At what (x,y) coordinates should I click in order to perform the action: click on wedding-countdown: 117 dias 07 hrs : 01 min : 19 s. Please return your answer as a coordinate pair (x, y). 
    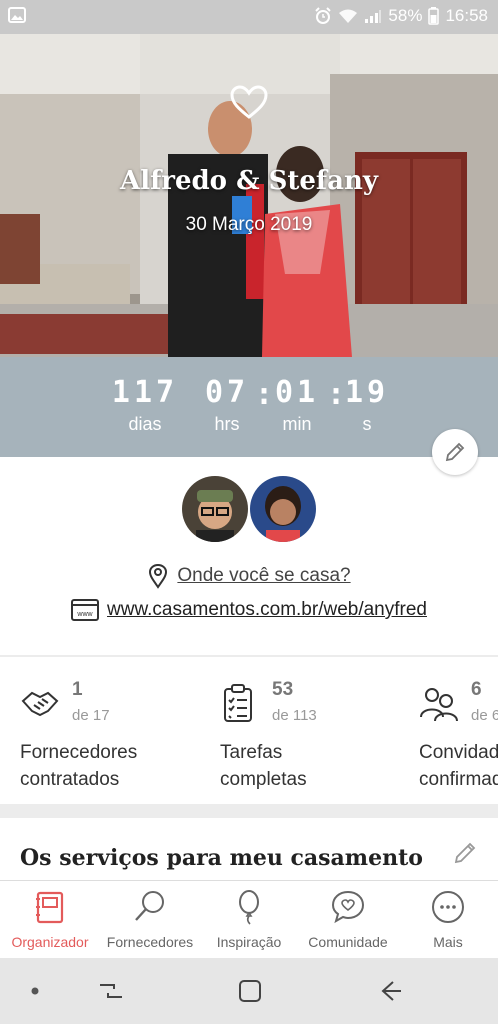
    Looking at the image, I should click on (249, 407).